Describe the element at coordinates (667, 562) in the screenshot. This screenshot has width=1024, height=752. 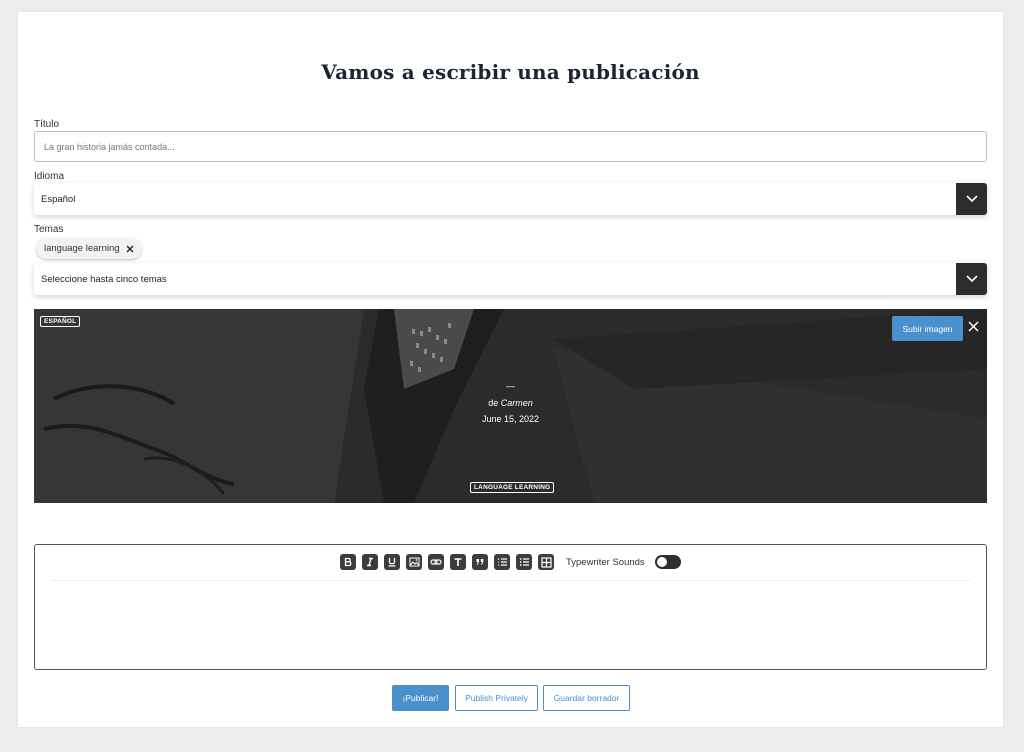
I see `typewriter-sounds-toggle` at that location.